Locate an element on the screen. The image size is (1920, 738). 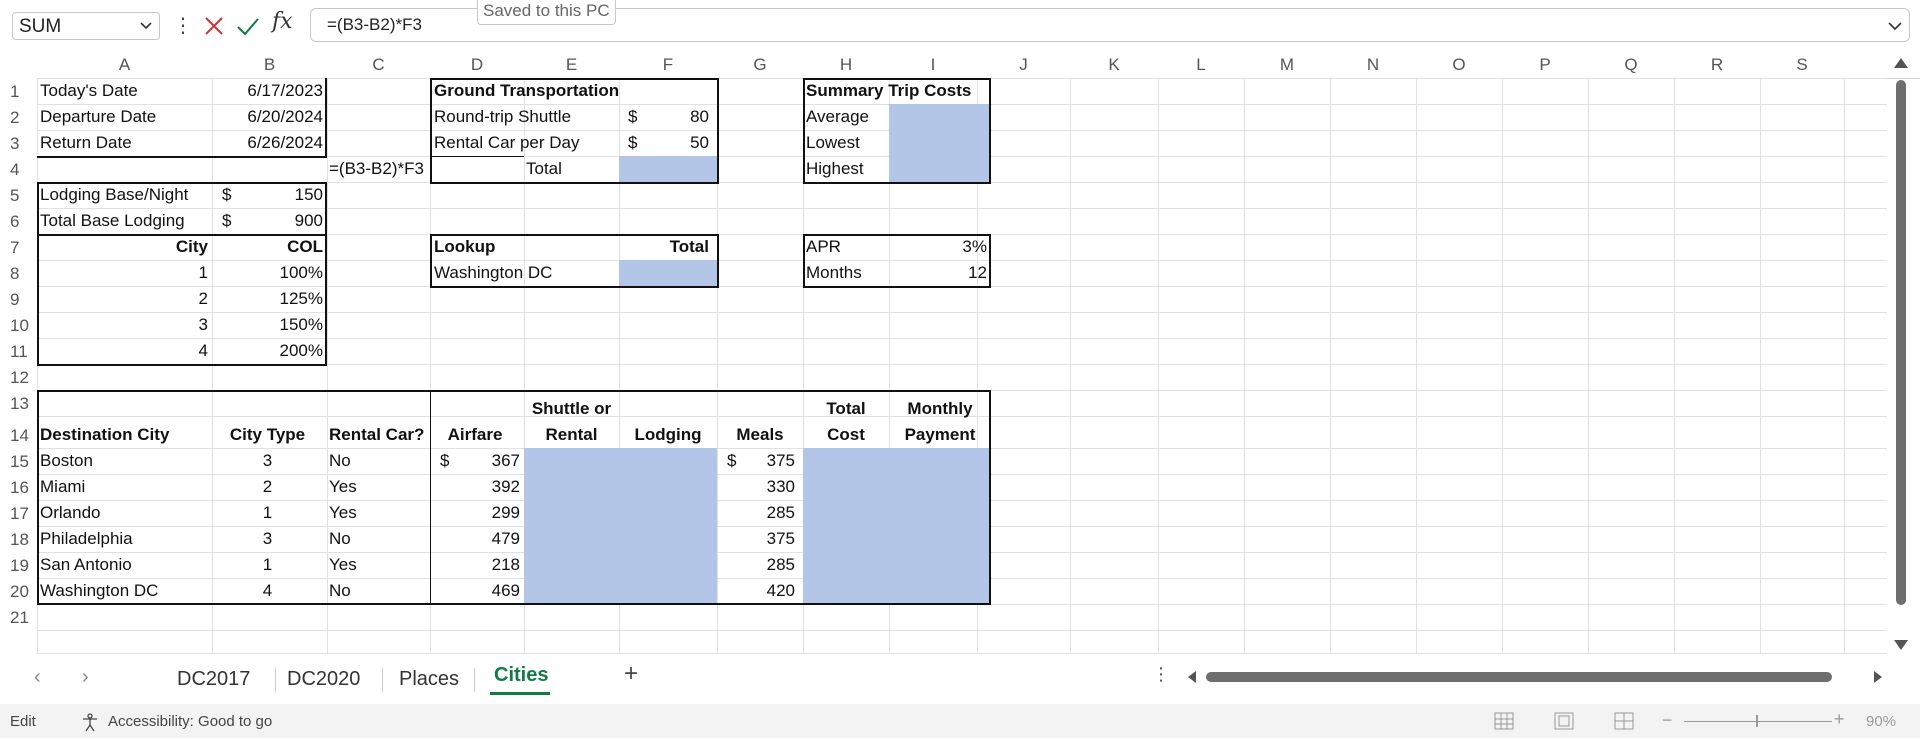
cell-a9: 2 is located at coordinates (124, 299).